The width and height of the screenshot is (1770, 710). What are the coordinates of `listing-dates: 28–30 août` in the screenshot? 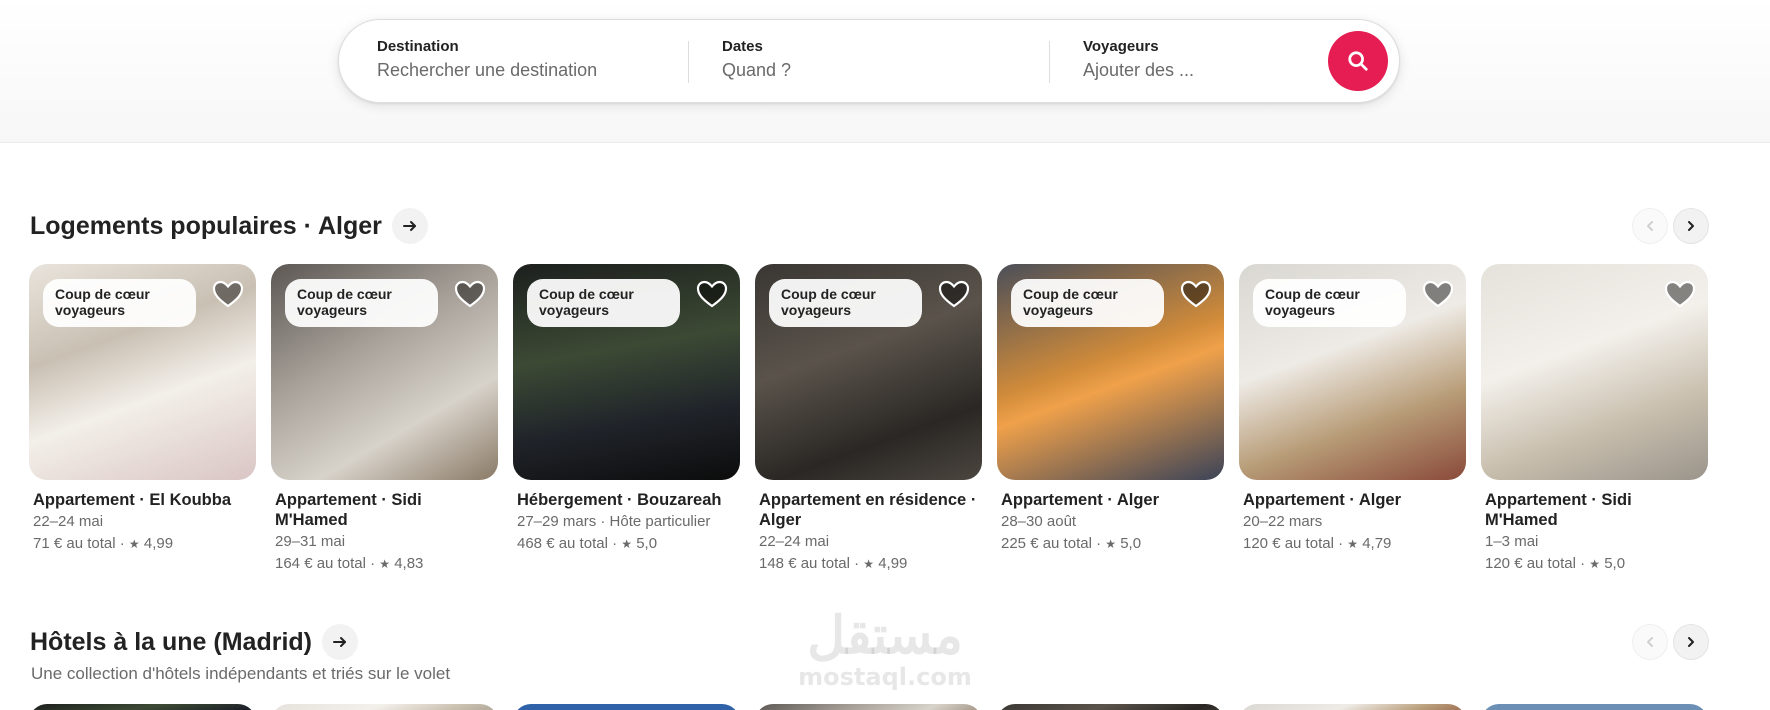 It's located at (1039, 521).